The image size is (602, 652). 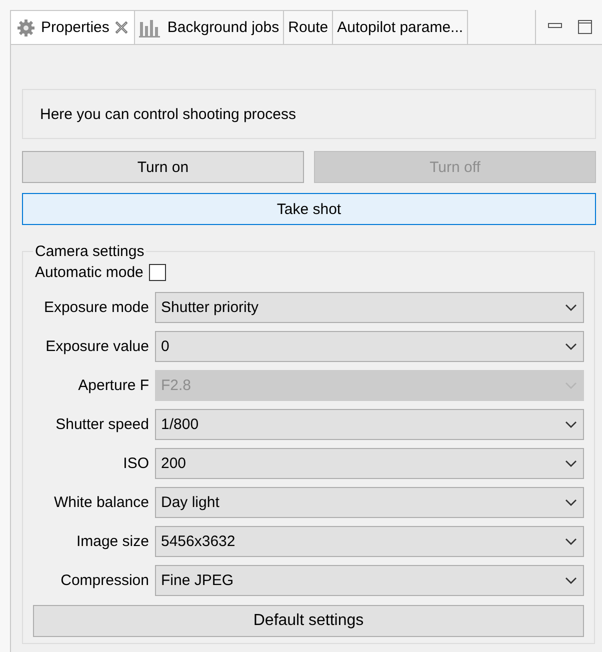 What do you see at coordinates (121, 27) in the screenshot?
I see `close-icon` at bounding box center [121, 27].